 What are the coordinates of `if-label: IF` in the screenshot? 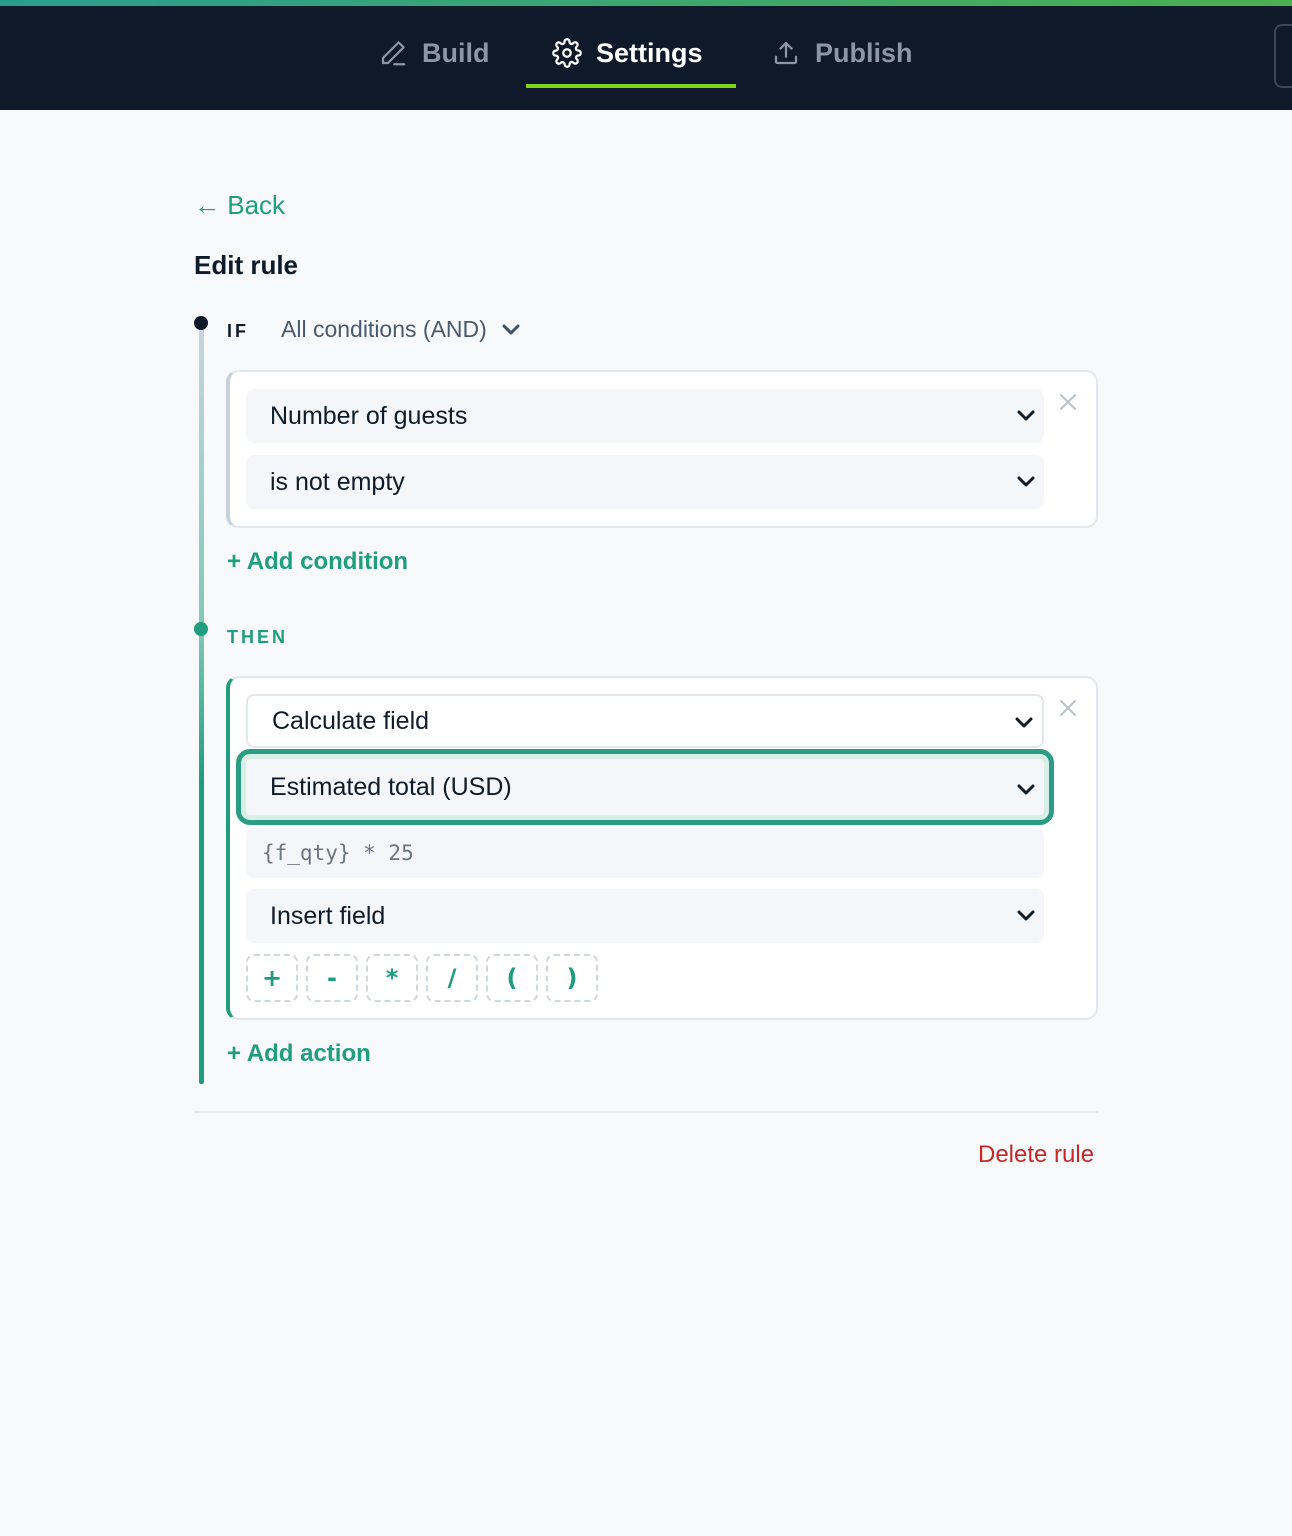 It's located at (238, 331).